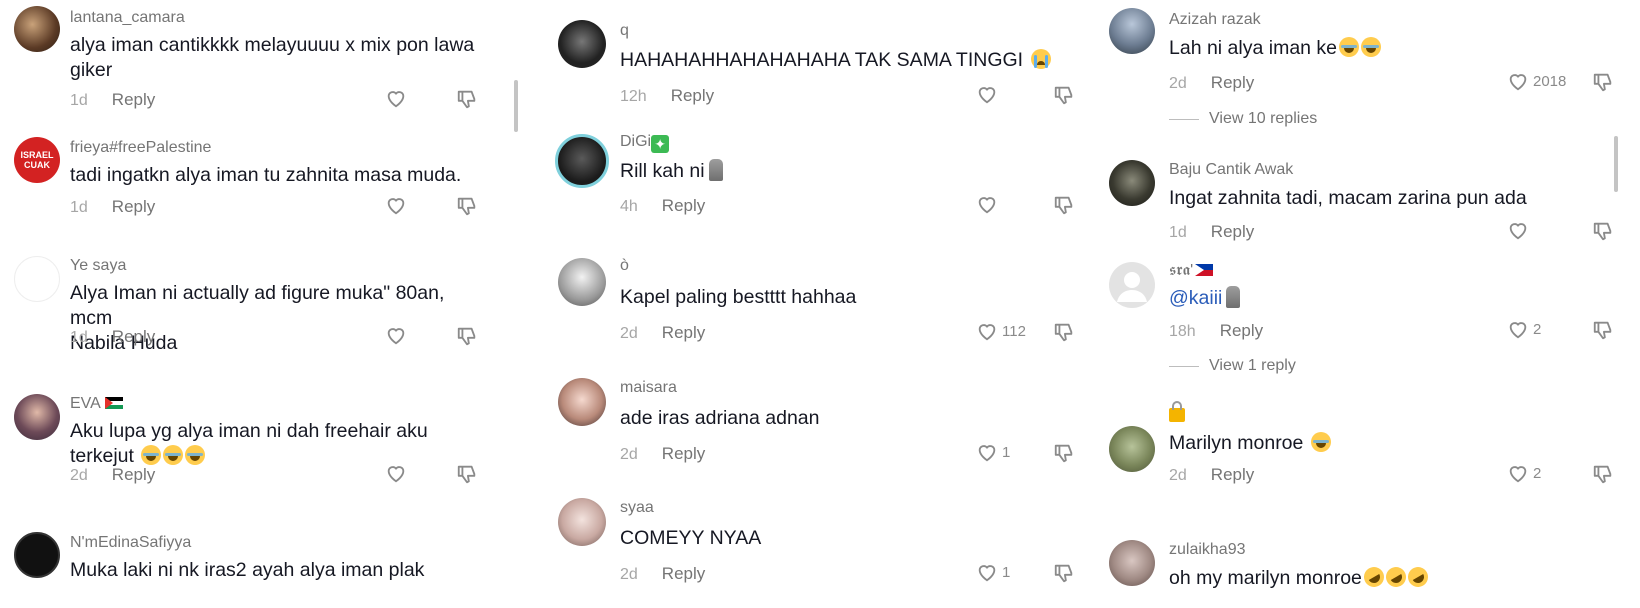  I want to click on comment-username: 𝖘𝖗𝖆', so click(1191, 271).